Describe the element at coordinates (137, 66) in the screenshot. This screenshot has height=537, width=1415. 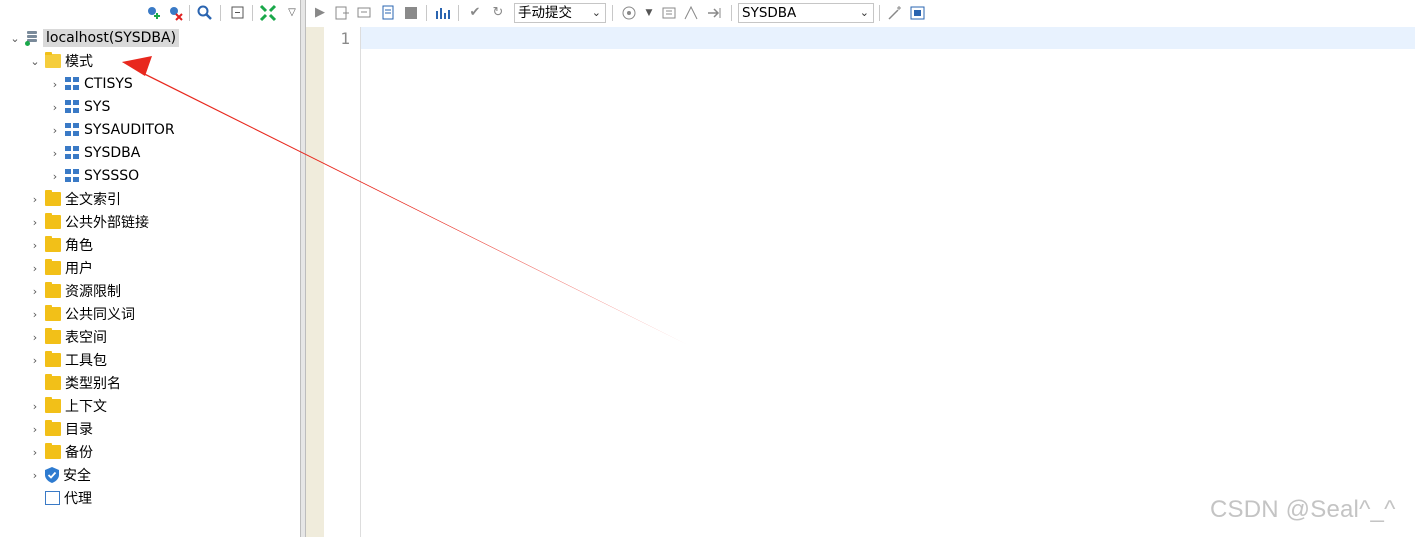
I see `red-arrowhead` at that location.